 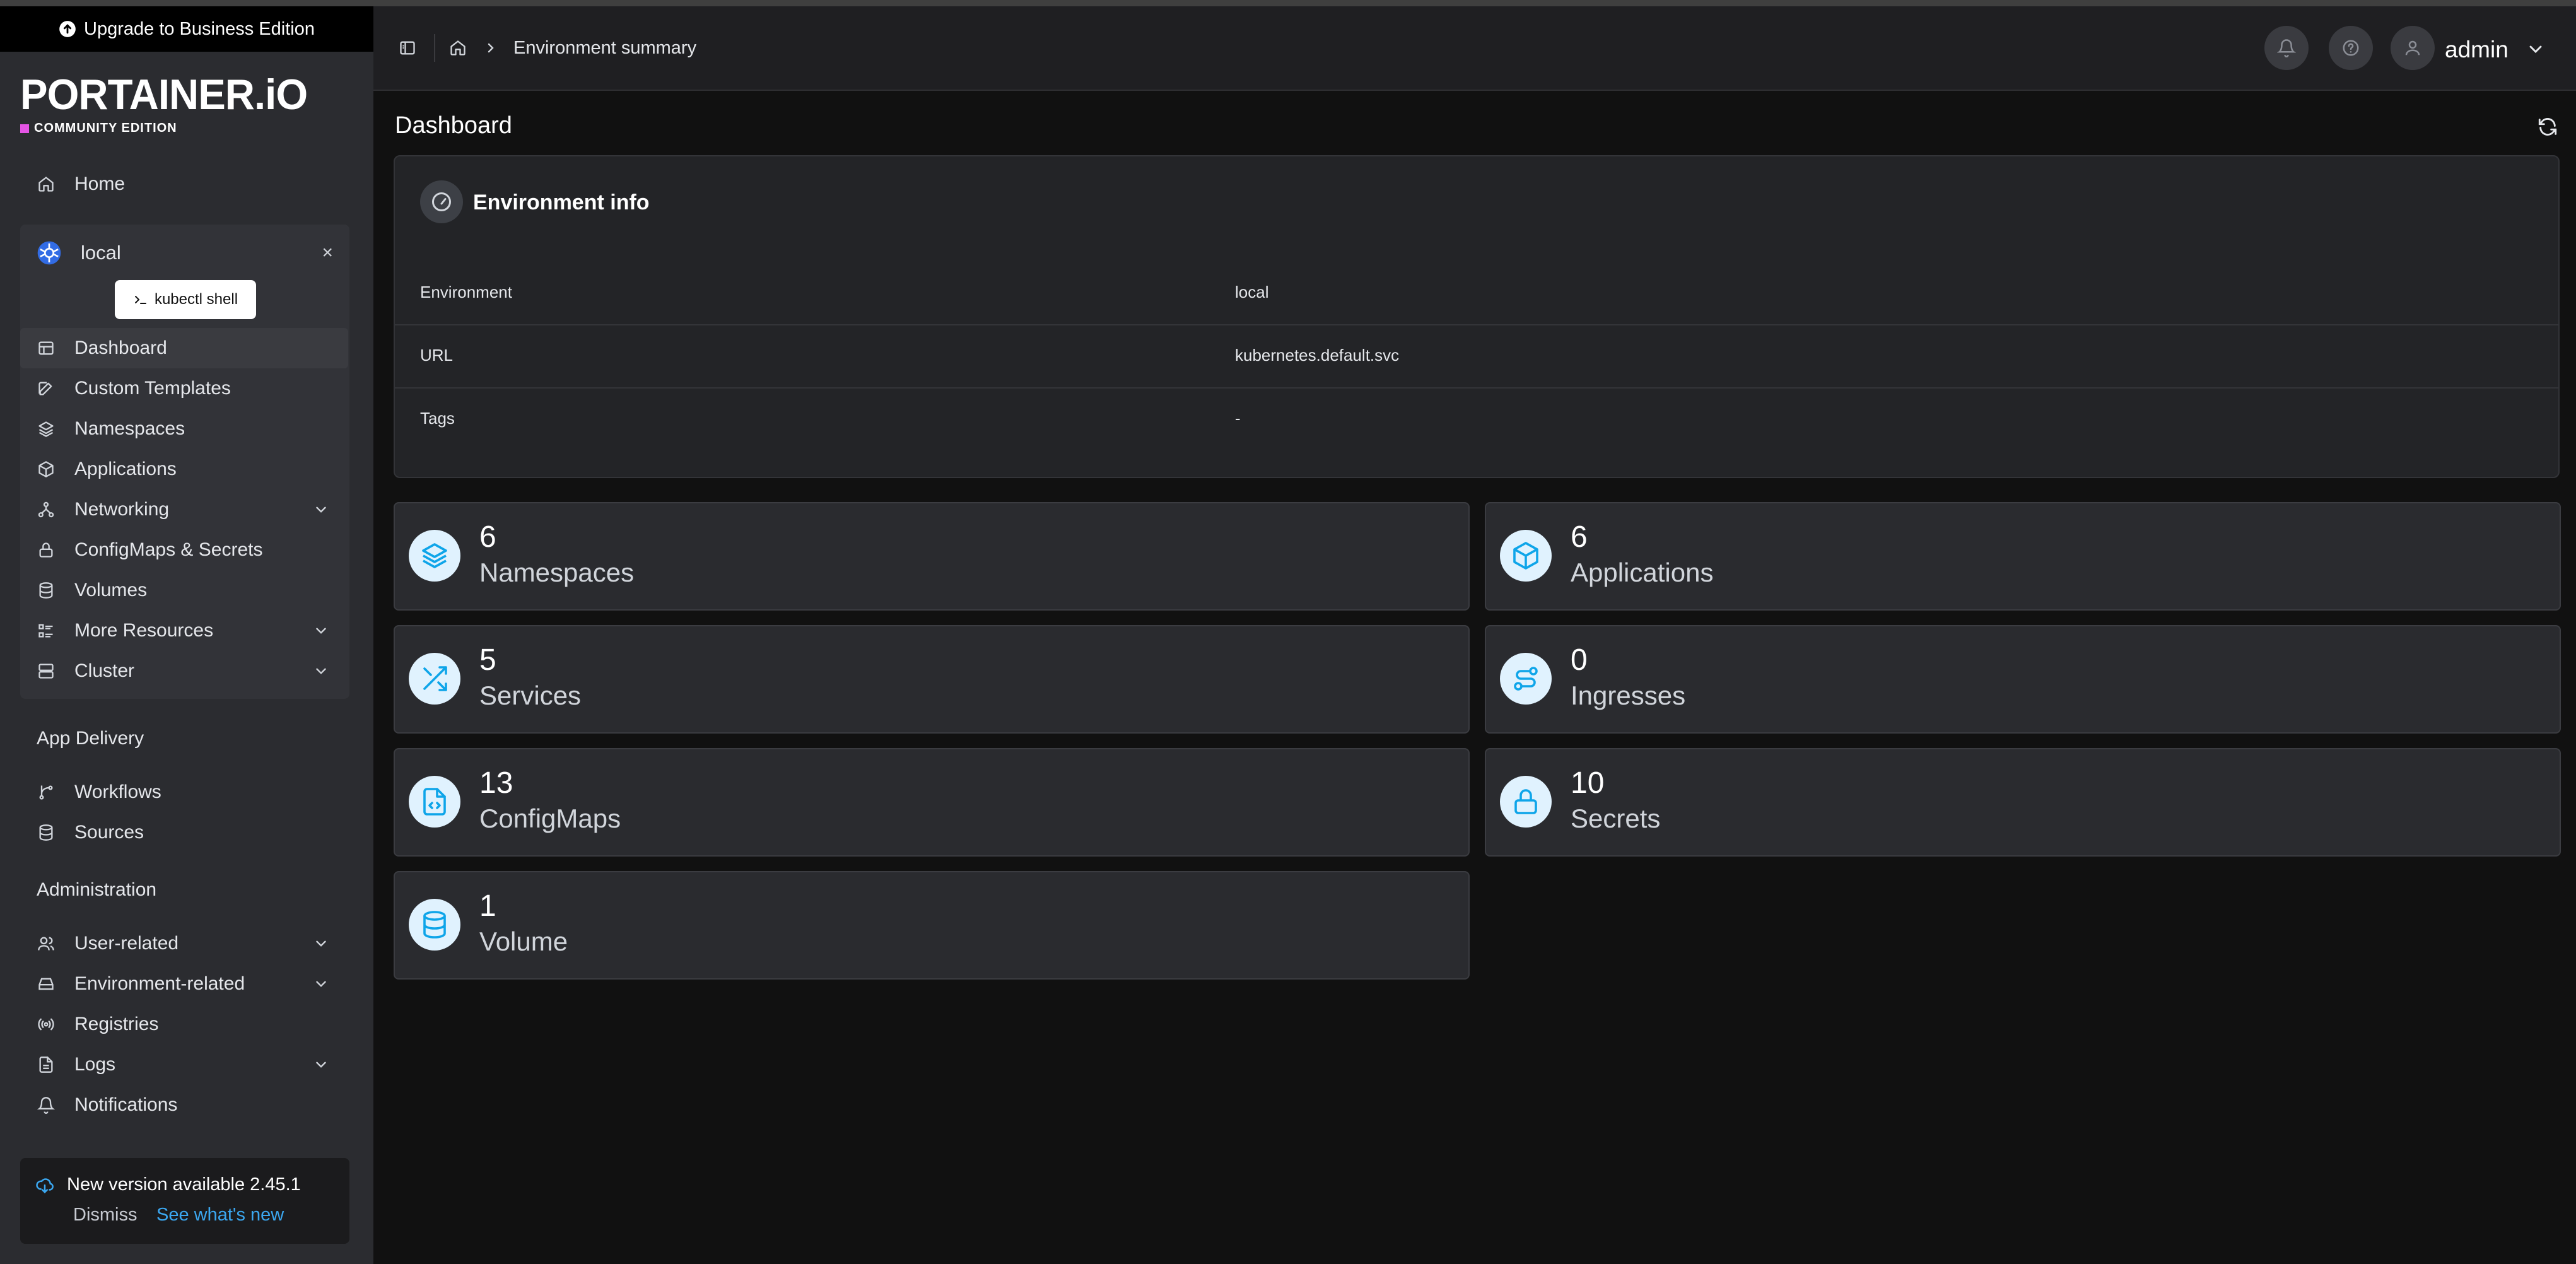 I want to click on sidebar-item-home: Home, so click(x=184, y=184).